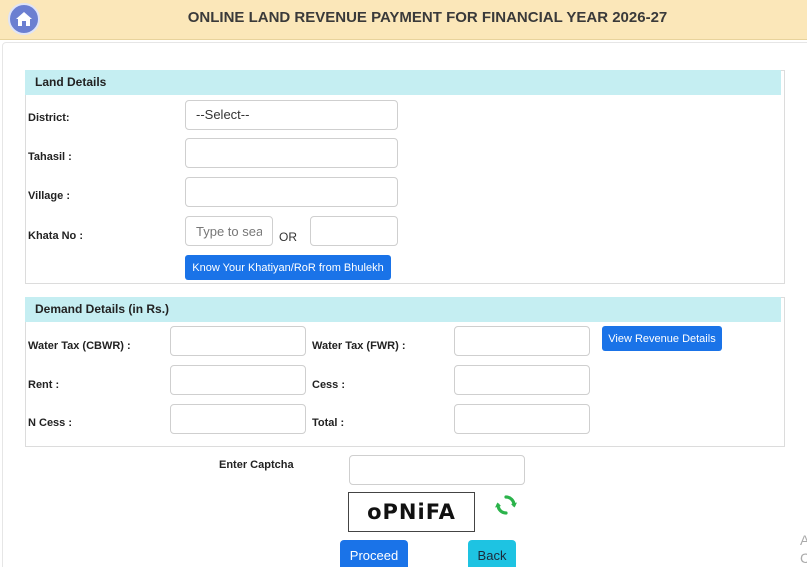 This screenshot has width=807, height=567. What do you see at coordinates (238, 419) in the screenshot?
I see `ncess-input` at bounding box center [238, 419].